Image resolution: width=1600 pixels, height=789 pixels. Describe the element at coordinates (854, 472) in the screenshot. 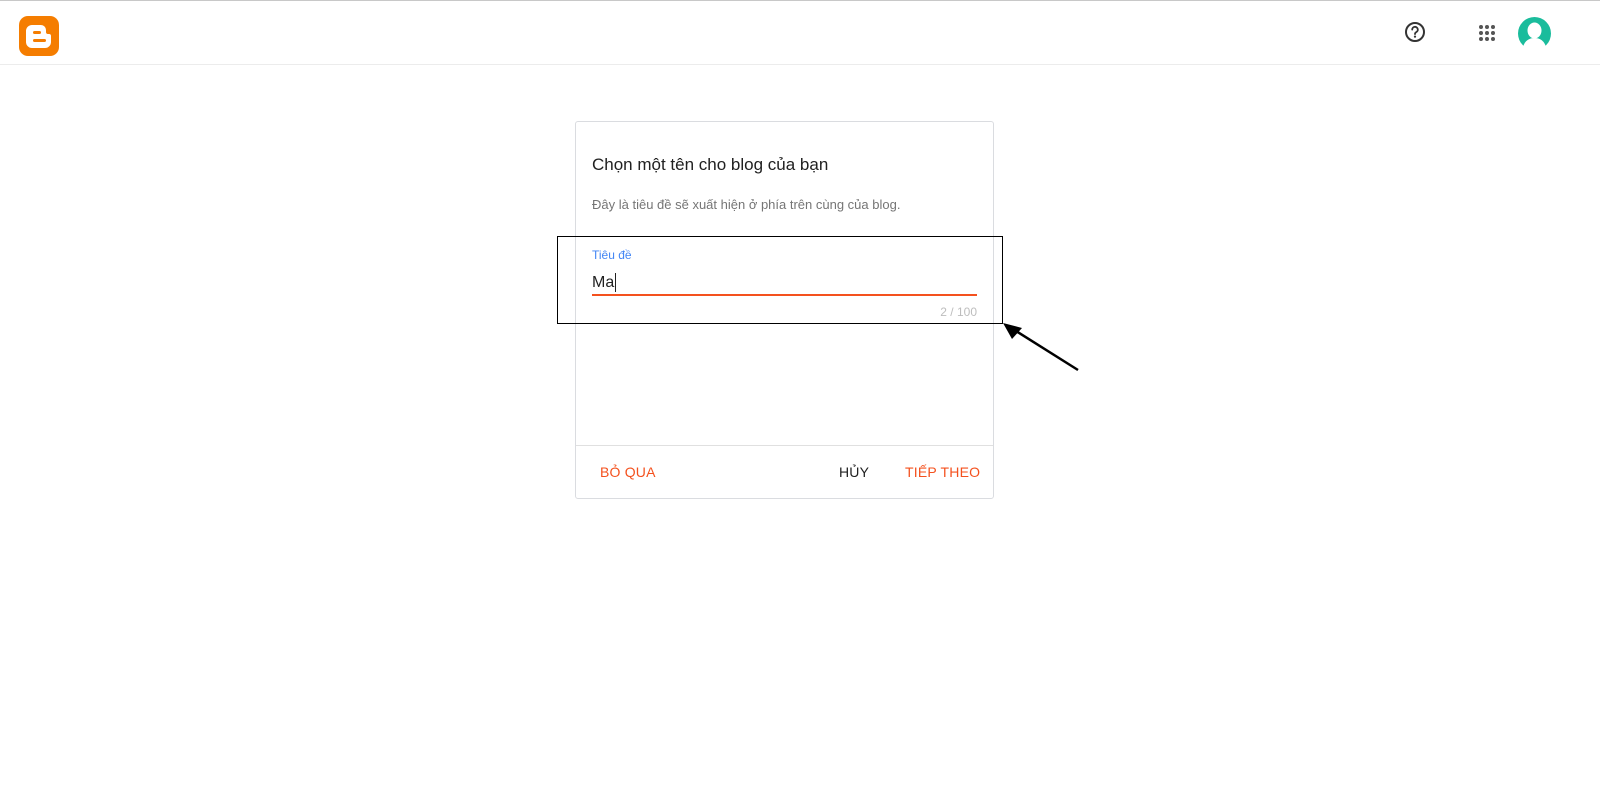

I see `cancel-button: HỦY` at that location.